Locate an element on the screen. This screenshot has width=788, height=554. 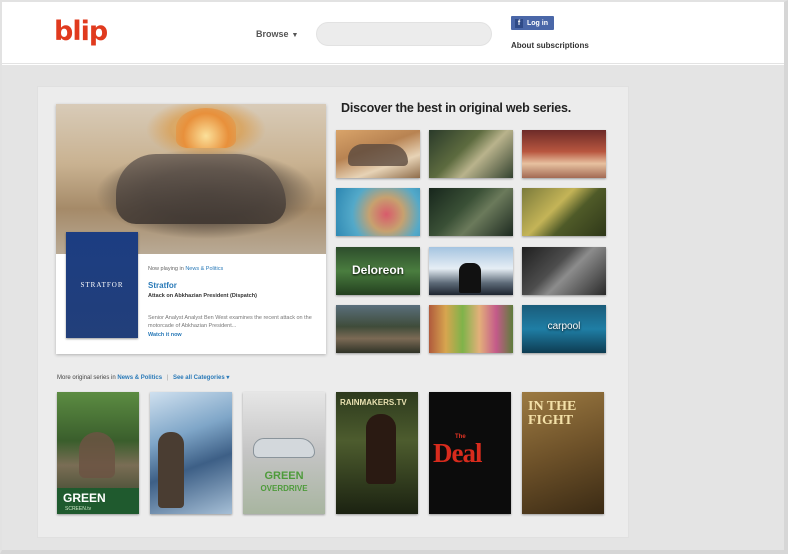
poster-fight-title: IN THE FIGHT is located at coordinates (552, 413).